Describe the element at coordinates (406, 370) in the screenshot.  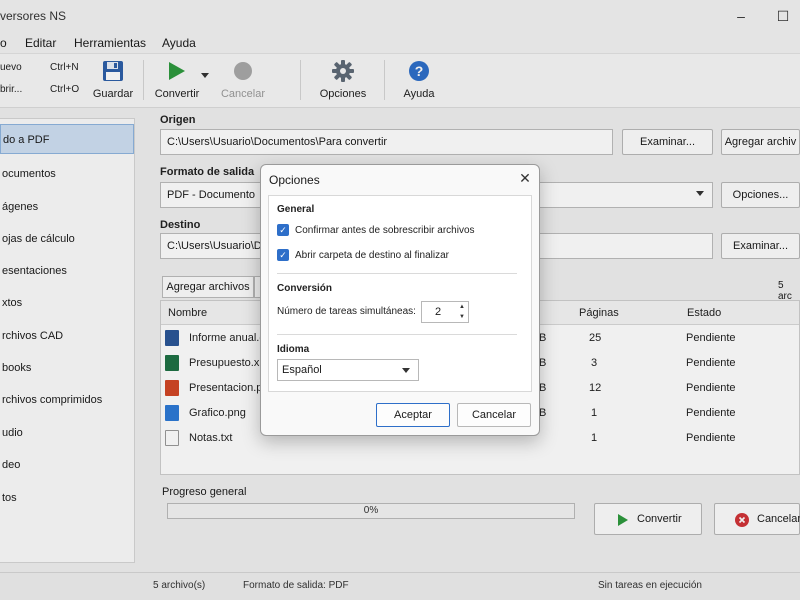
I see `chevron-down-icon` at that location.